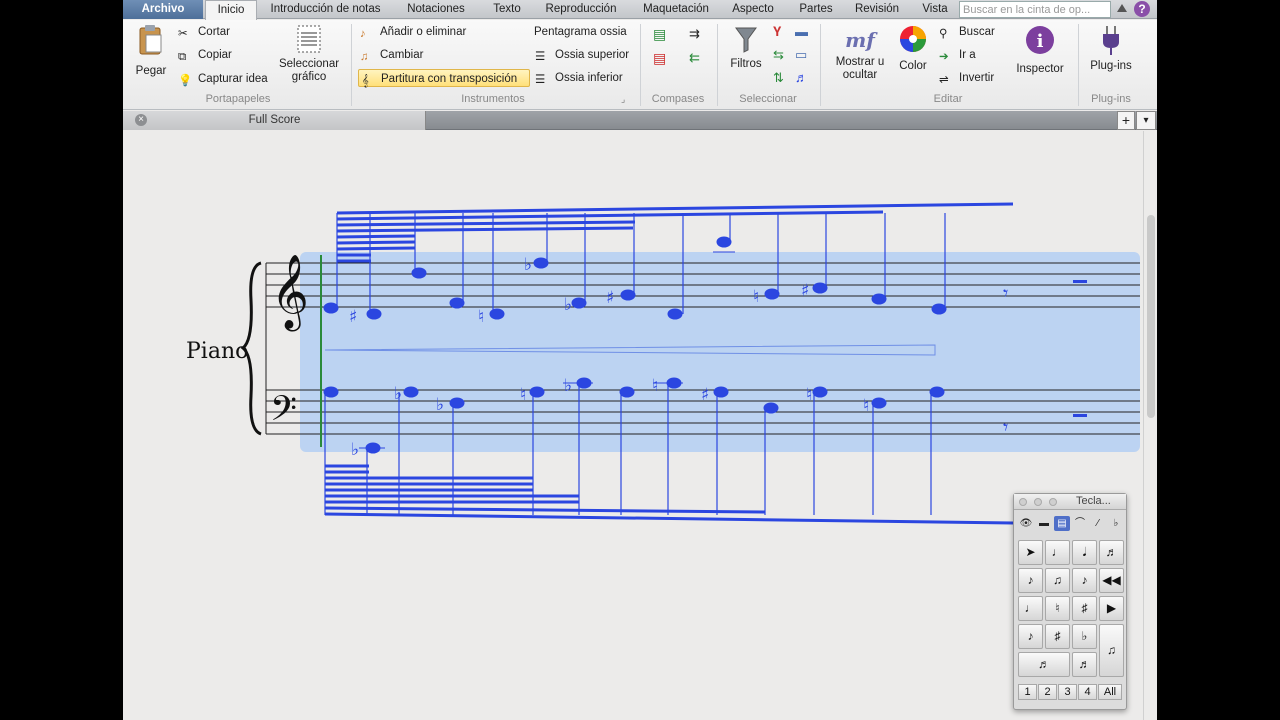 This screenshot has width=1280, height=720. I want to click on group-label-instrumentos: Instrumentos, so click(493, 99).